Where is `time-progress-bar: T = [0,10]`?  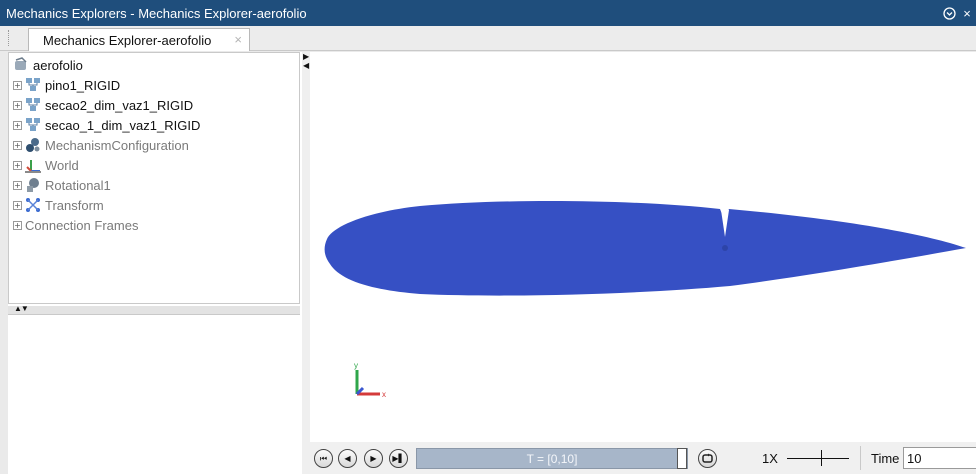
time-progress-bar: T = [0,10] is located at coordinates (552, 458).